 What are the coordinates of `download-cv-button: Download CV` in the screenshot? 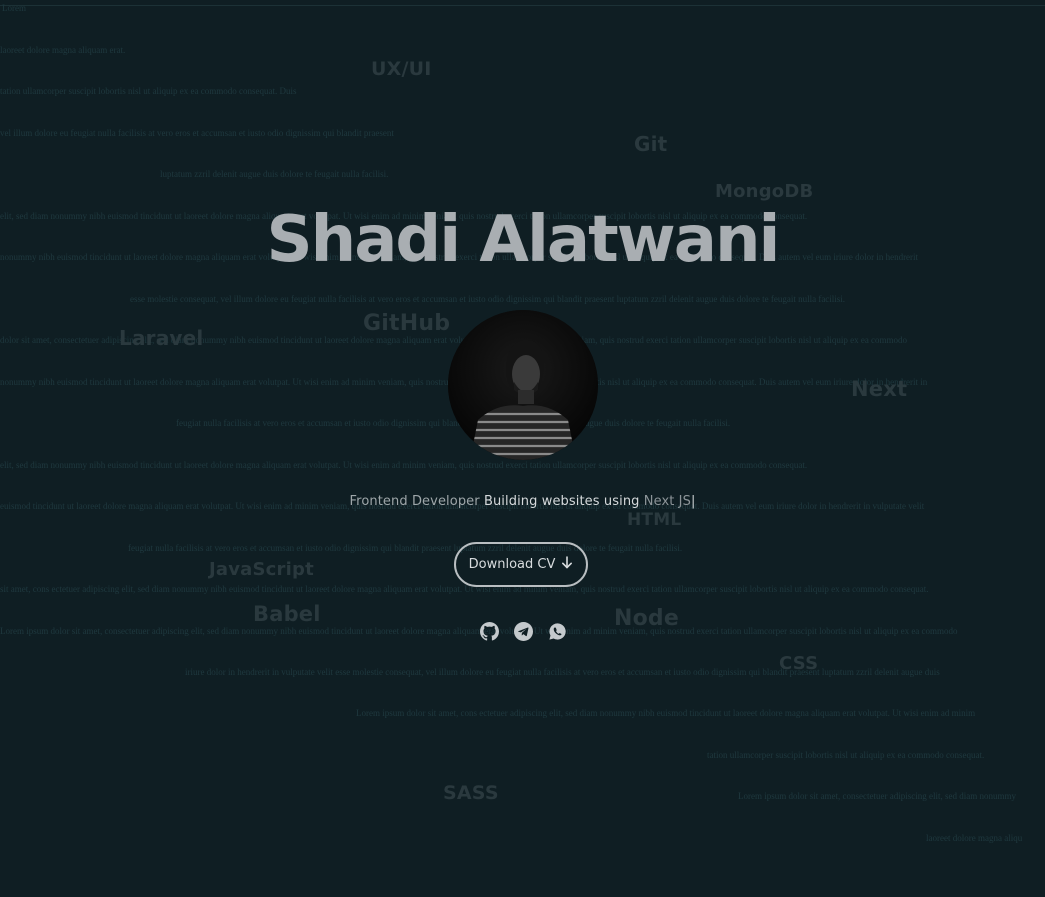 It's located at (521, 564).